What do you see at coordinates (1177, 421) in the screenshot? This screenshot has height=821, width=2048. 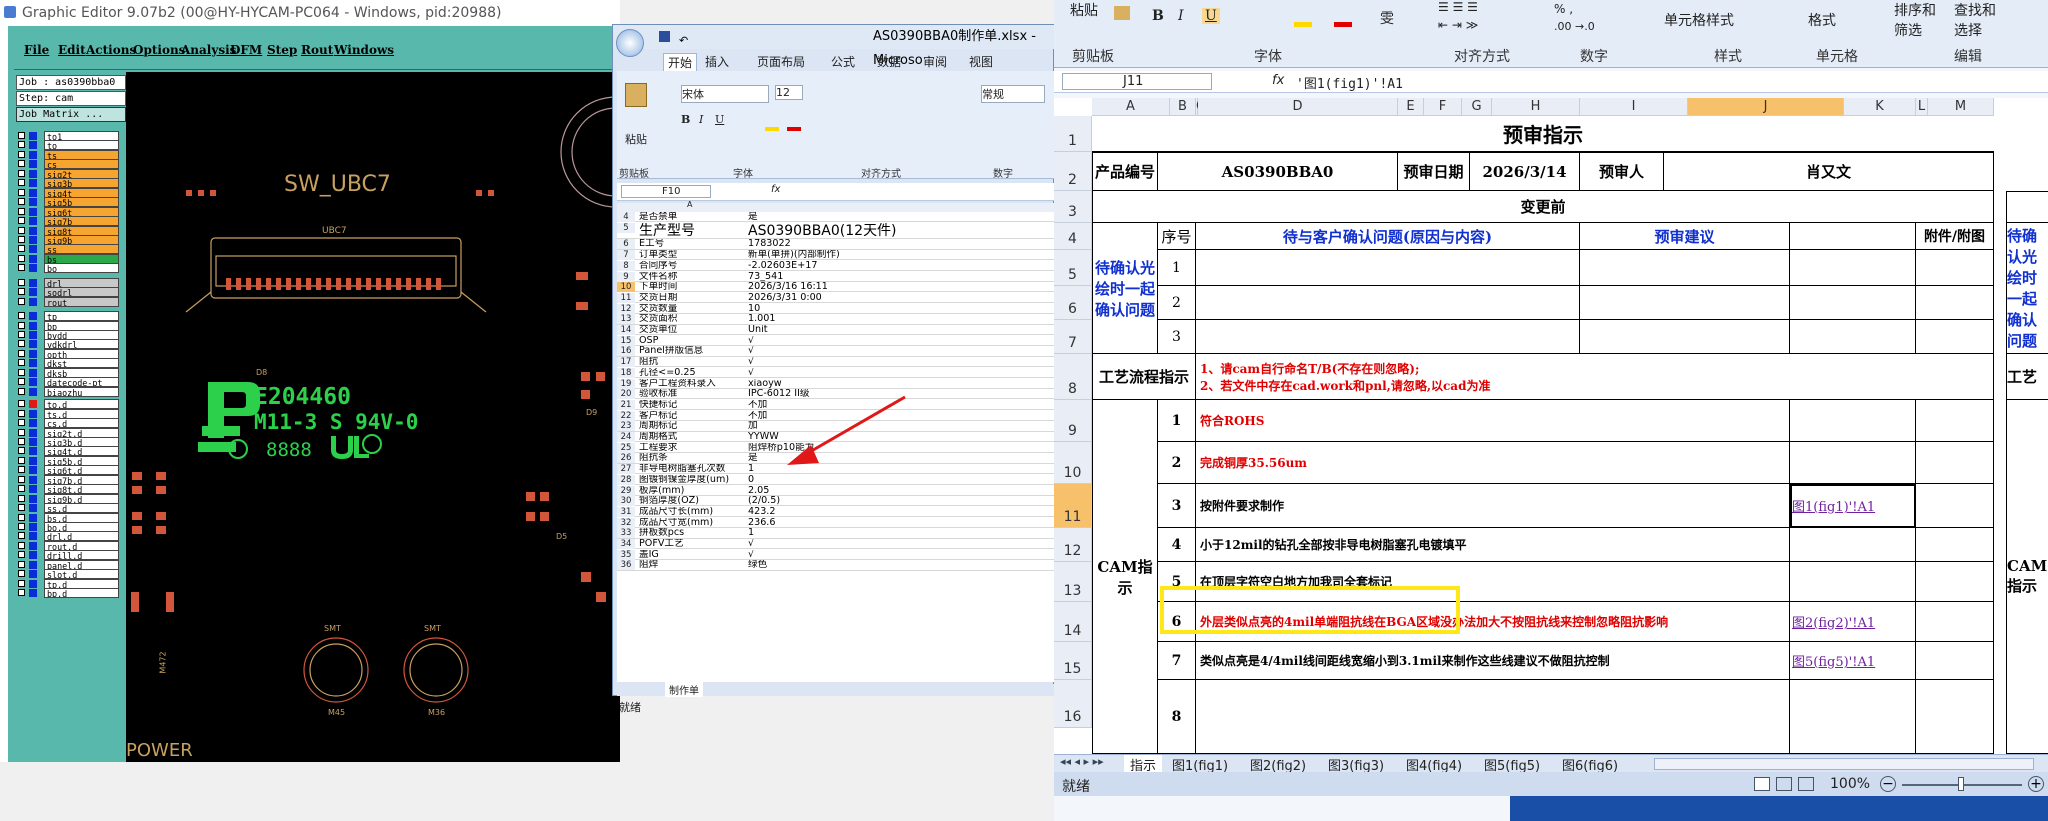 I see `cam-item-number: 1` at bounding box center [1177, 421].